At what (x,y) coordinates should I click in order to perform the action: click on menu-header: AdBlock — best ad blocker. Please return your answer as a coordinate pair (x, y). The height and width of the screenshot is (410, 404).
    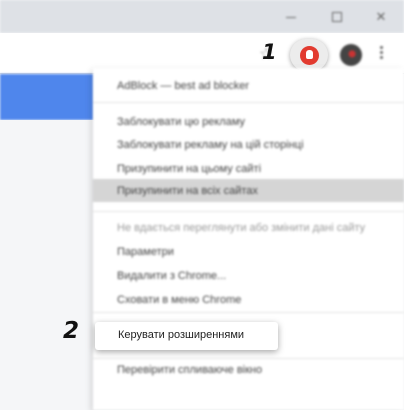
    Looking at the image, I should click on (183, 86).